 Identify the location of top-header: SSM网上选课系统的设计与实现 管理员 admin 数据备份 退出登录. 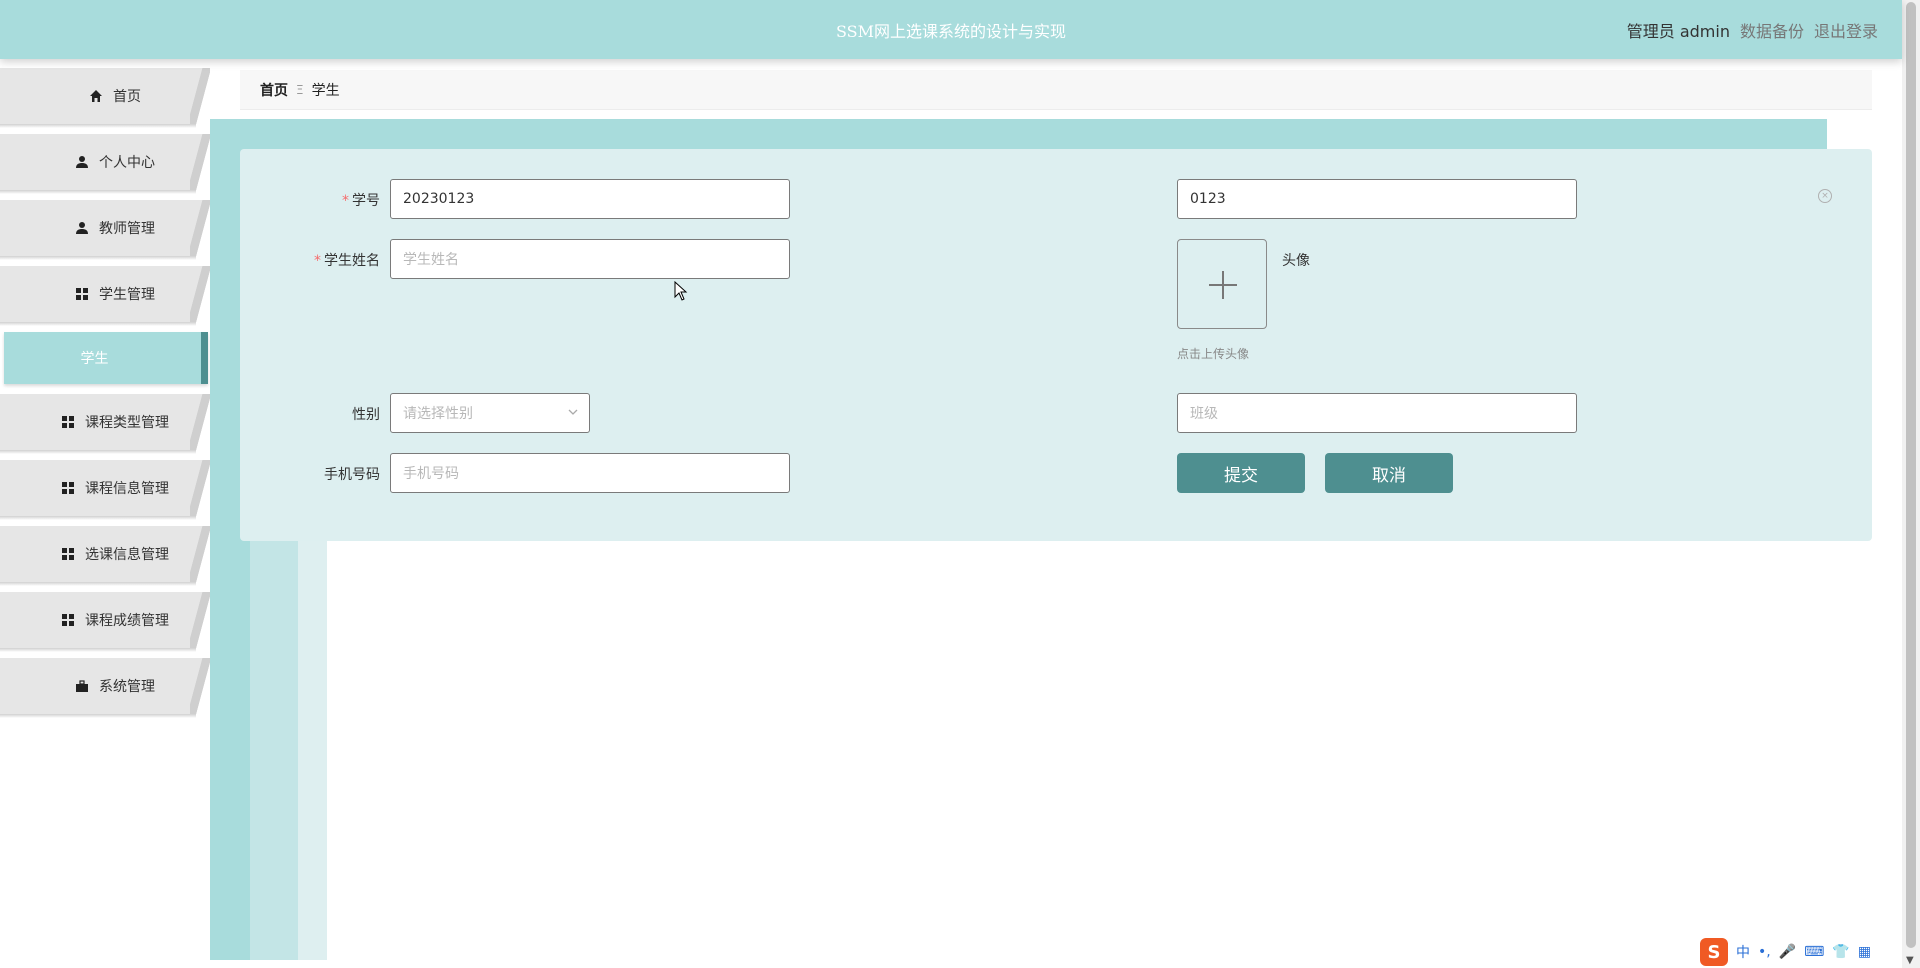
(951, 29).